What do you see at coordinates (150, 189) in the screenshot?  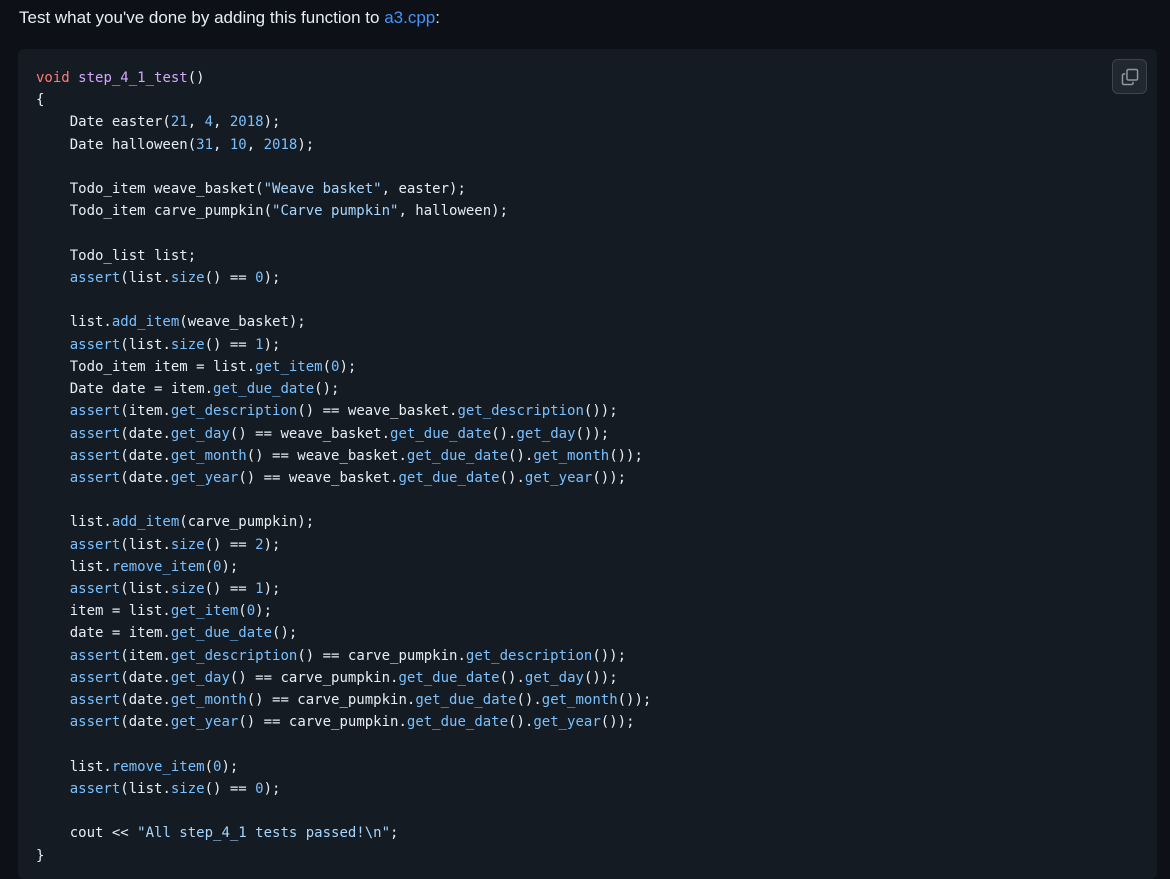 I see `code-text: Todo_item weave_basket(` at bounding box center [150, 189].